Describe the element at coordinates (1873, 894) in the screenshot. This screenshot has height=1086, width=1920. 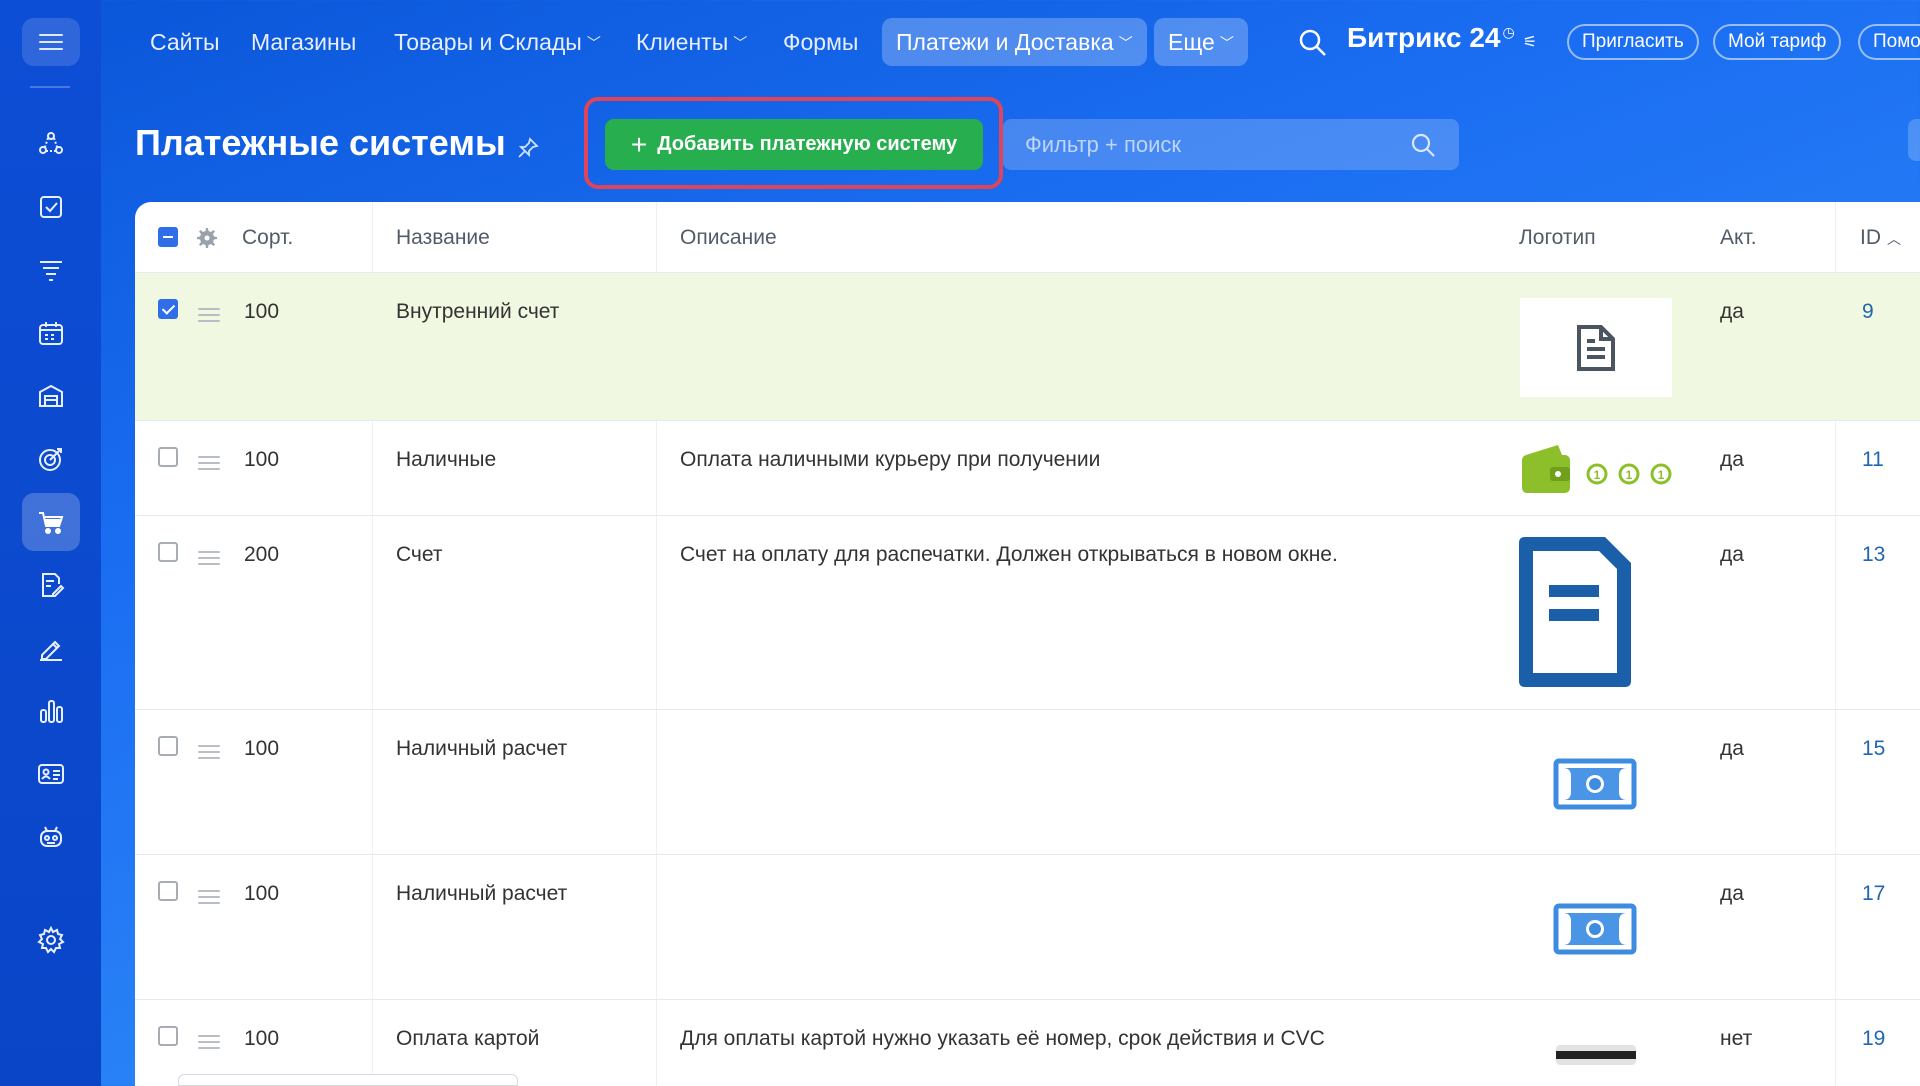
I see `cell-id: 17` at that location.